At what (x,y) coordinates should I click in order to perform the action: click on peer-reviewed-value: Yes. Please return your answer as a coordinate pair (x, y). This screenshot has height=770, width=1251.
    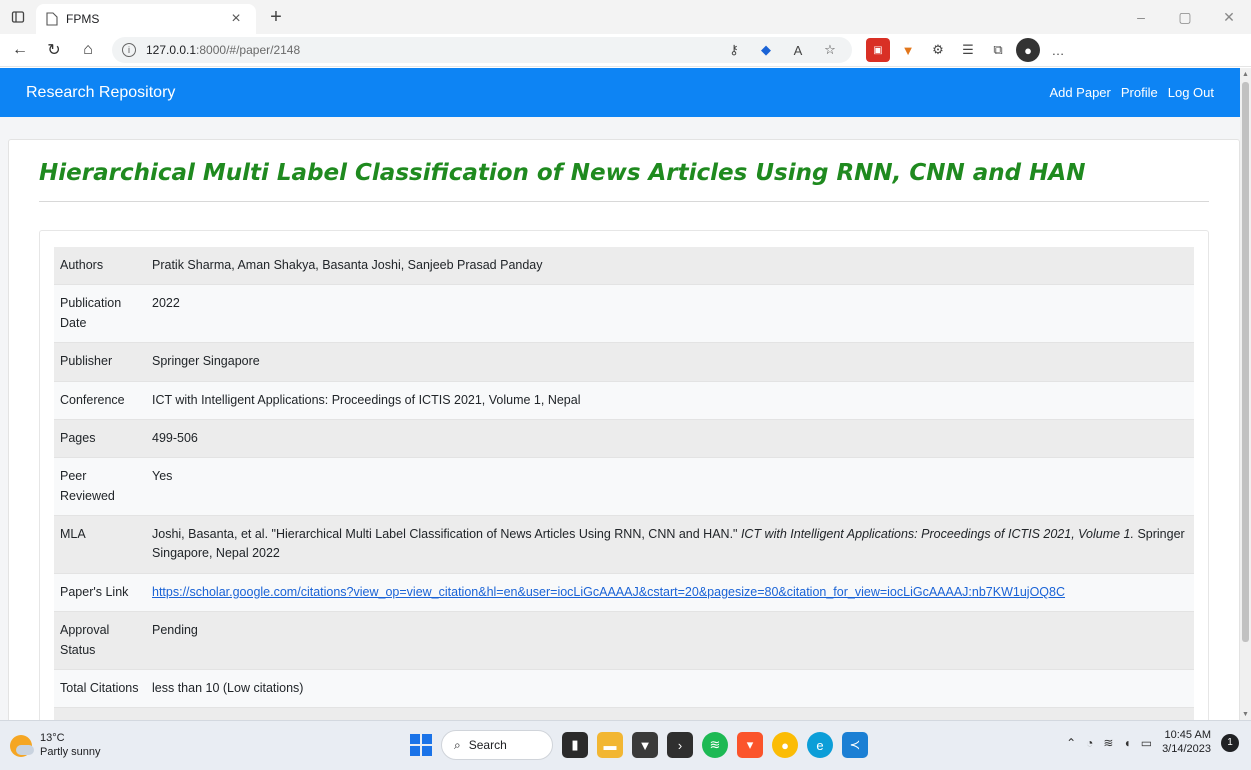
    Looking at the image, I should click on (670, 486).